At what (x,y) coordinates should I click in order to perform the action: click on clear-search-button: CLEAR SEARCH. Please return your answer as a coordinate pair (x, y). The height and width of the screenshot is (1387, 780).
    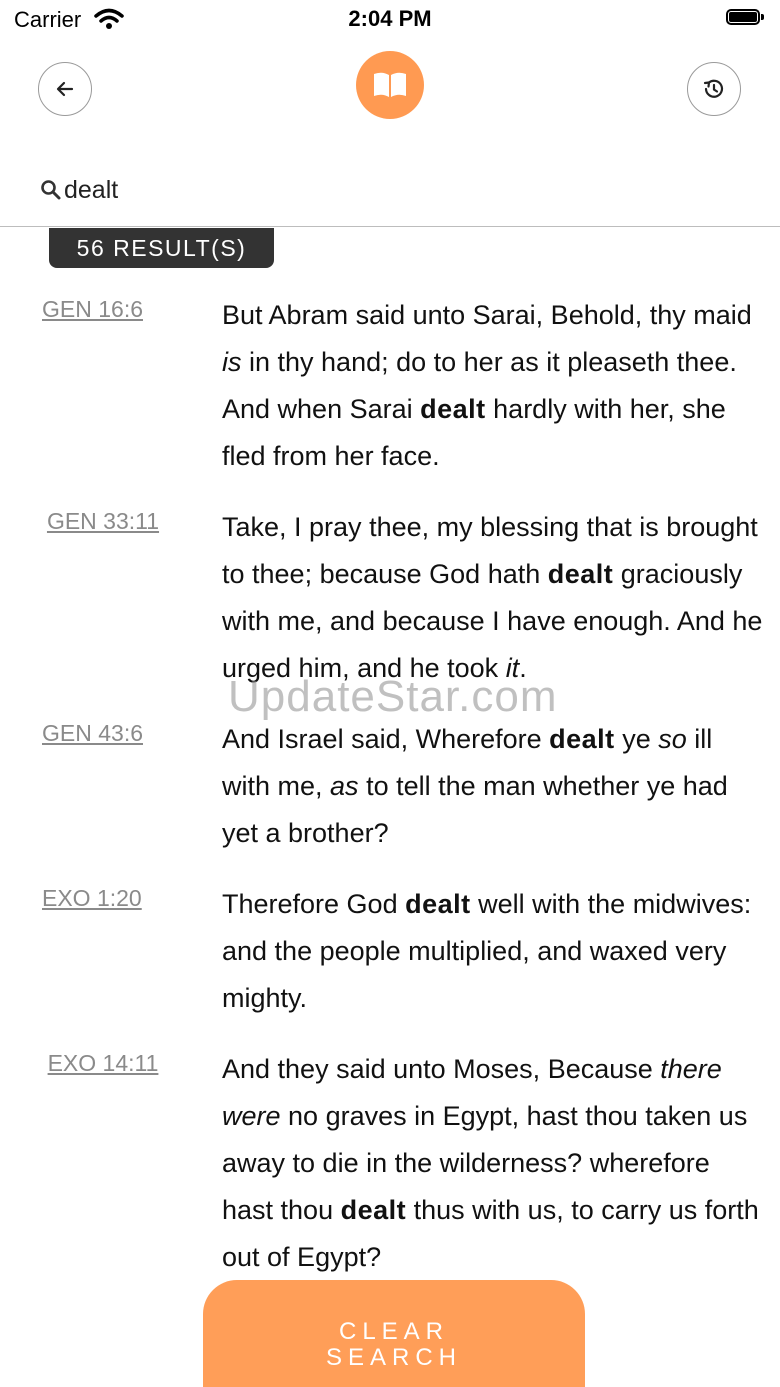
    Looking at the image, I should click on (394, 1333).